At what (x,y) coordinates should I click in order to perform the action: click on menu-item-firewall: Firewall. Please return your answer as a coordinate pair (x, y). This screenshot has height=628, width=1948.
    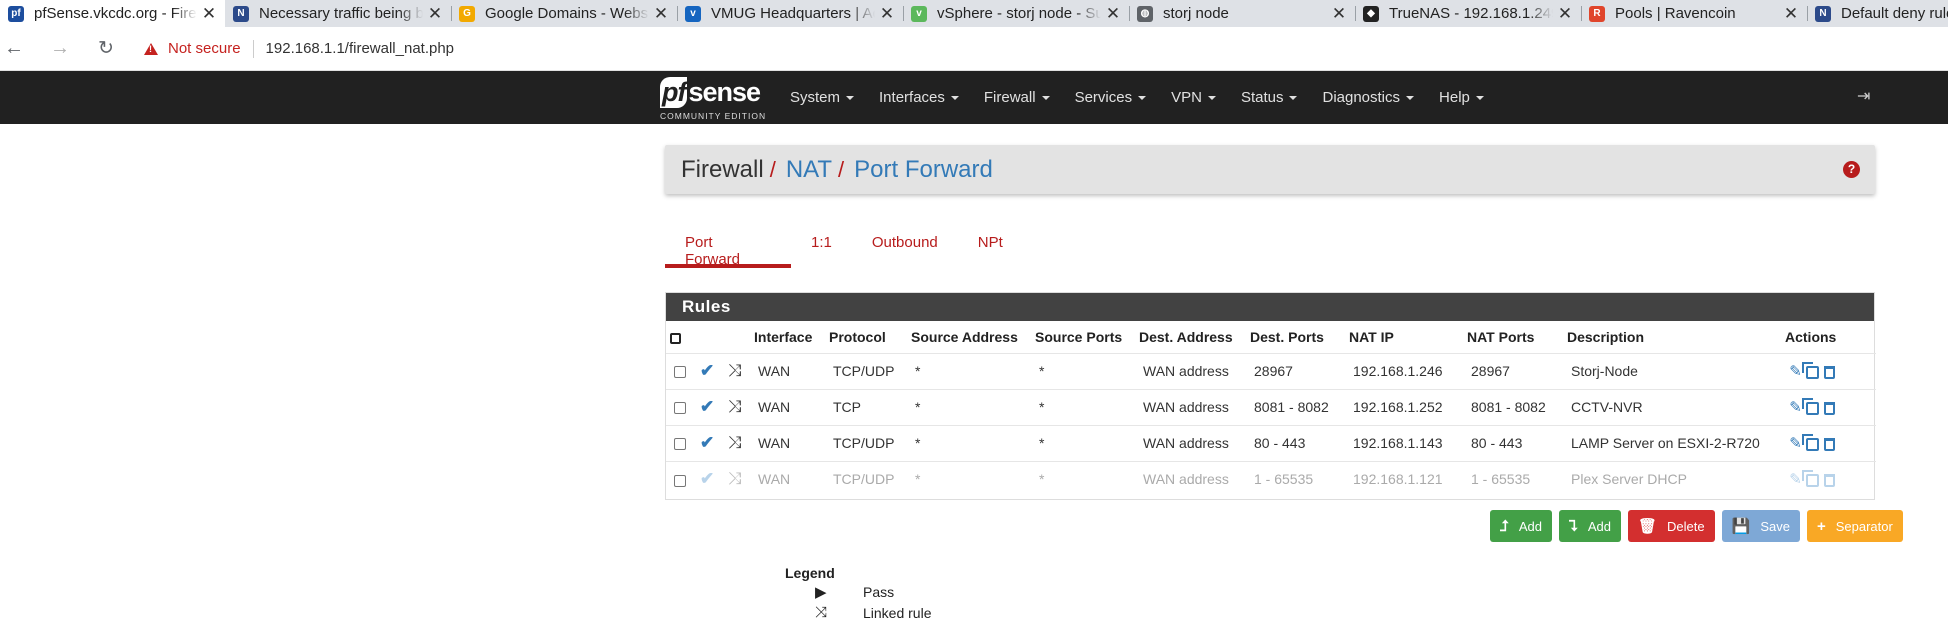
    Looking at the image, I should click on (1017, 97).